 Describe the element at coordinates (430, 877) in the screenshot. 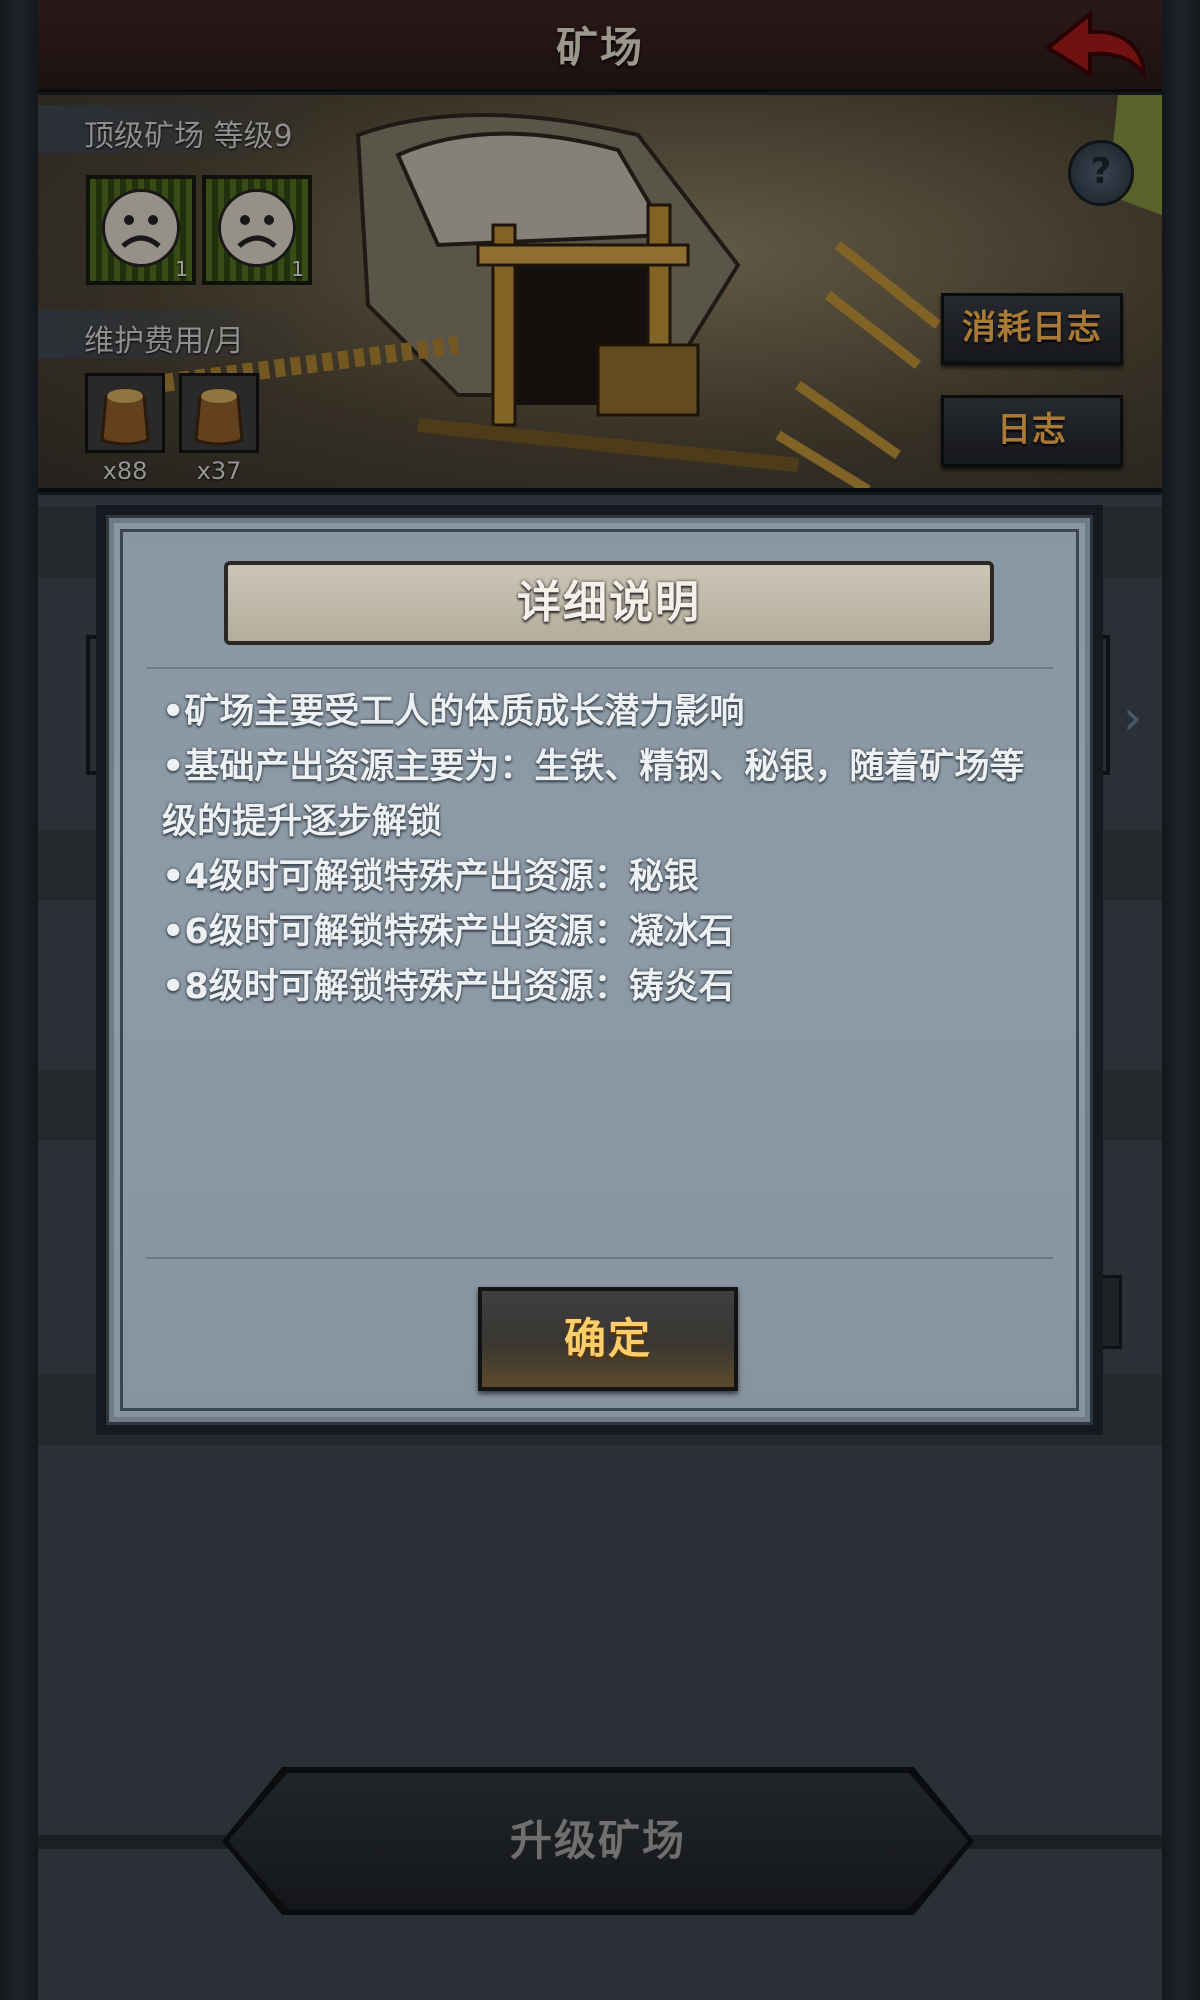

I see `description-line: •4级时可解锁特殊产出资源：秘银` at that location.